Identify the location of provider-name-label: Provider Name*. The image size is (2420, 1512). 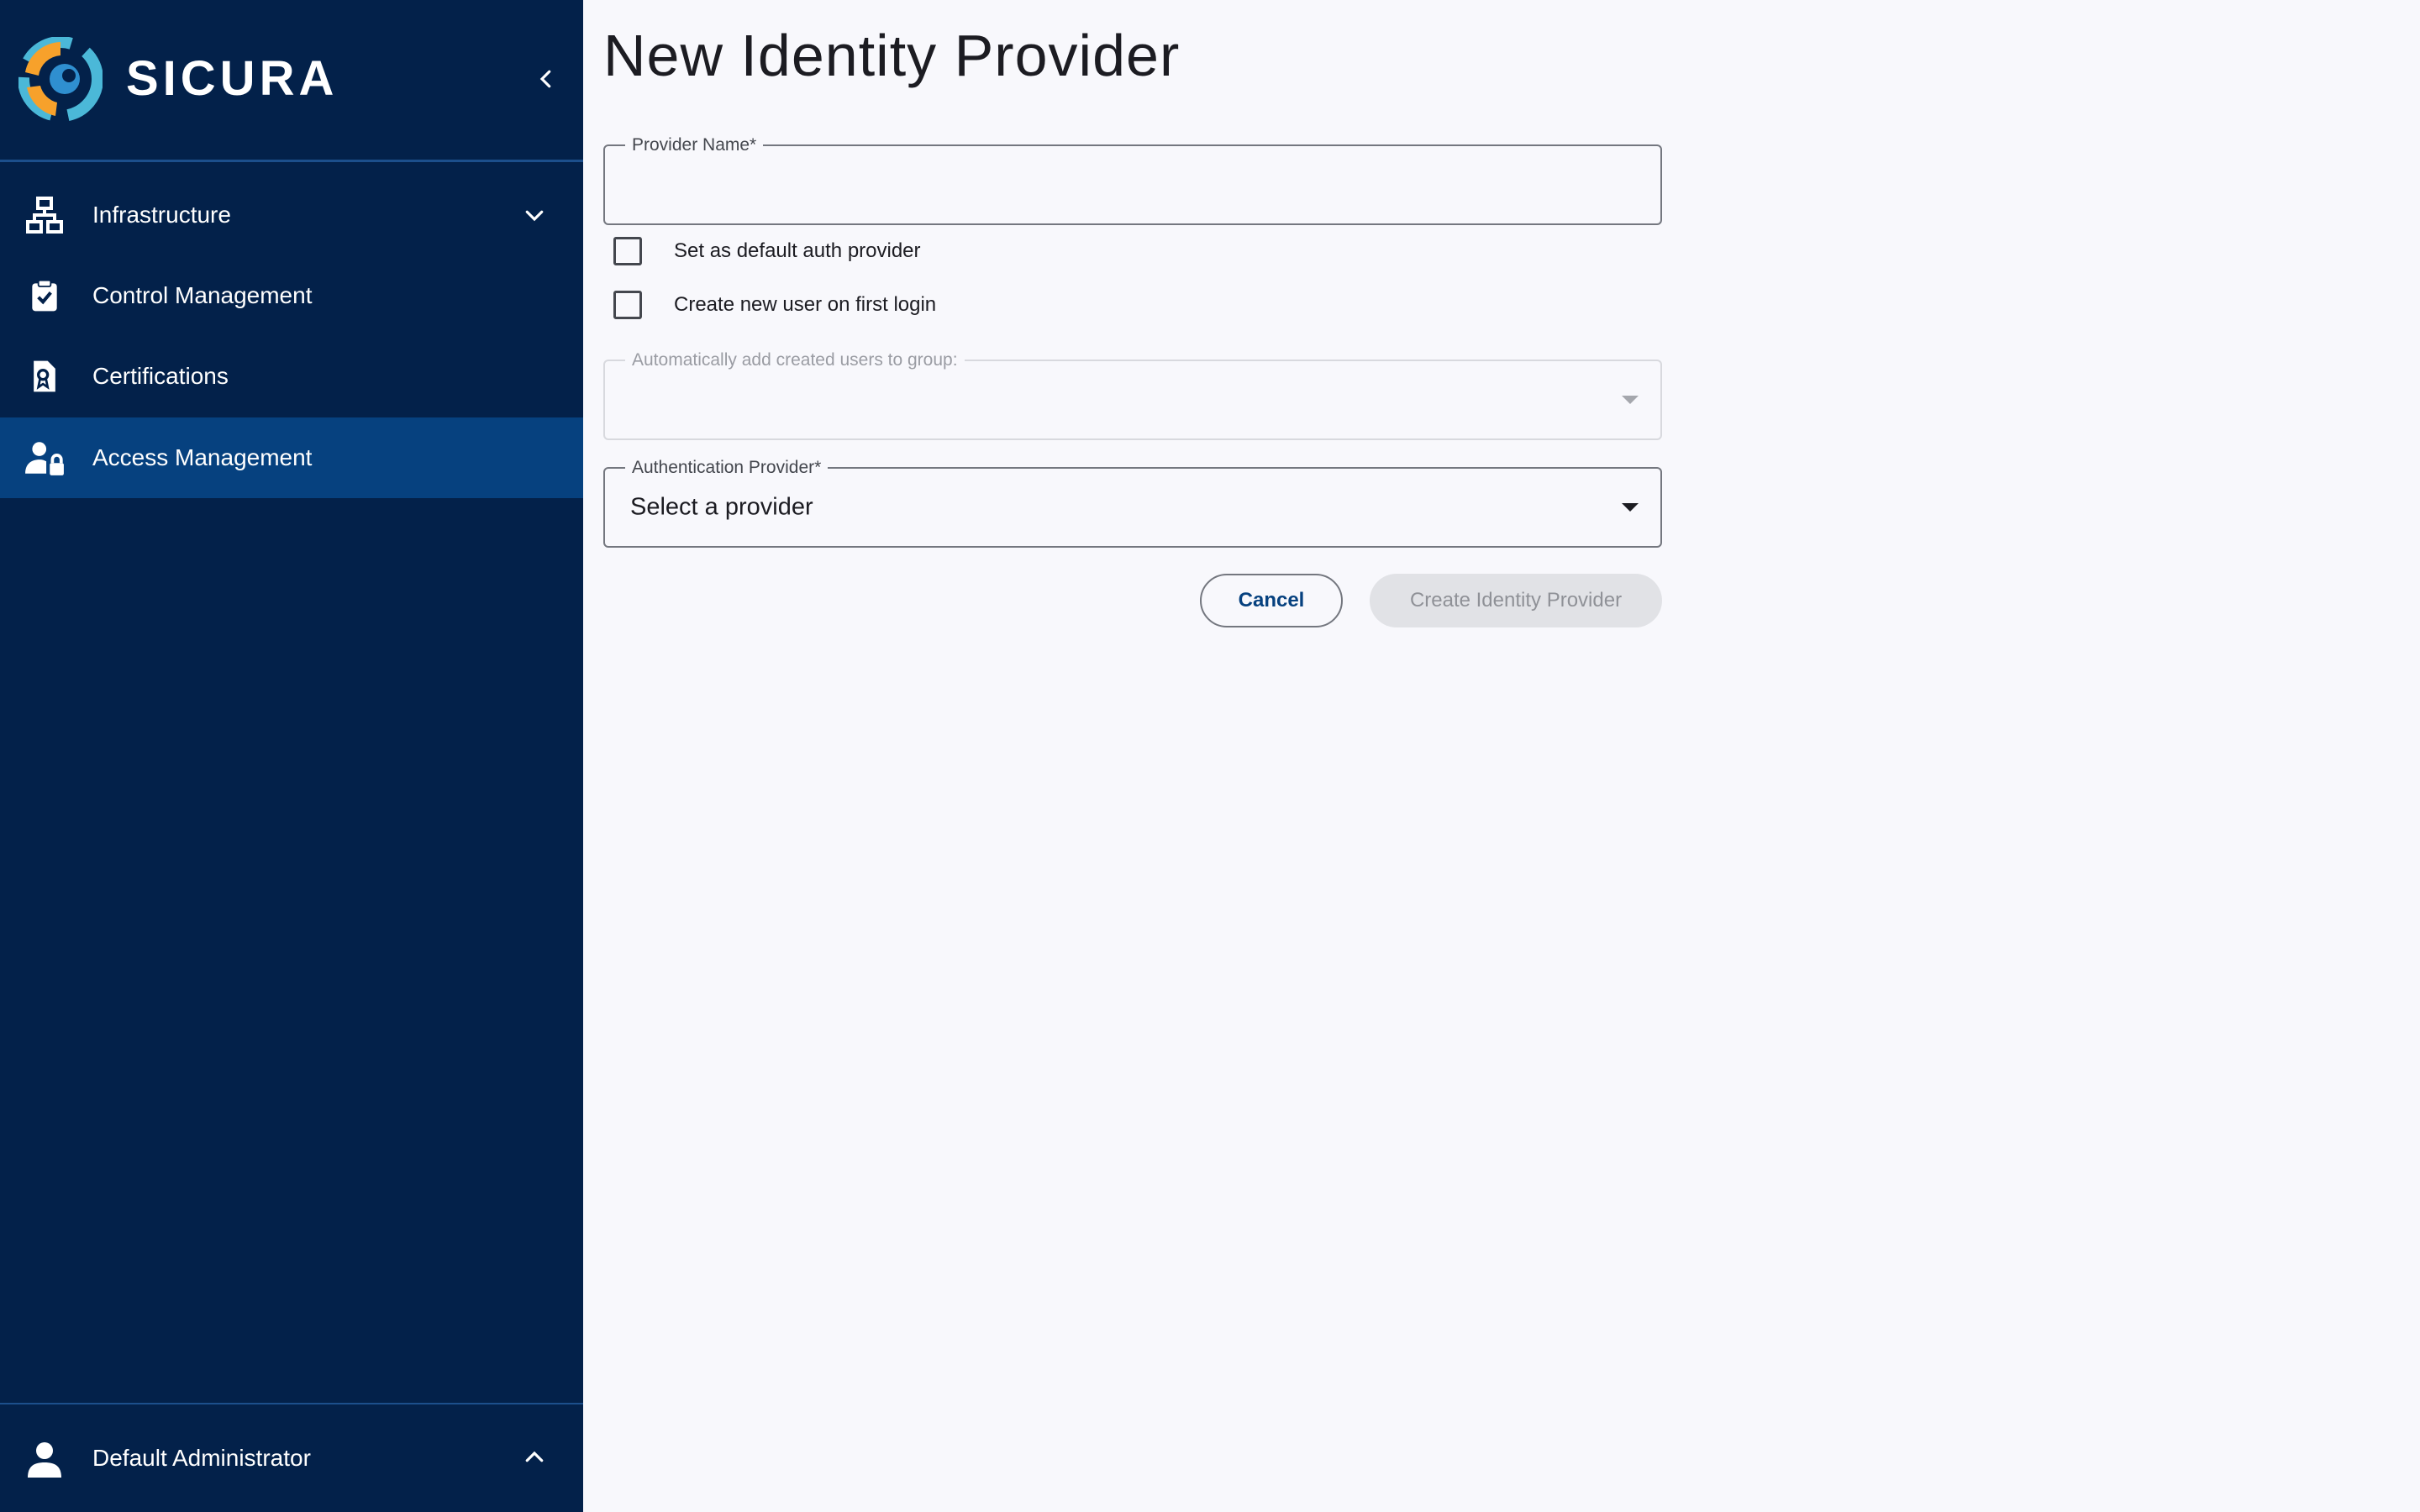
(694, 145).